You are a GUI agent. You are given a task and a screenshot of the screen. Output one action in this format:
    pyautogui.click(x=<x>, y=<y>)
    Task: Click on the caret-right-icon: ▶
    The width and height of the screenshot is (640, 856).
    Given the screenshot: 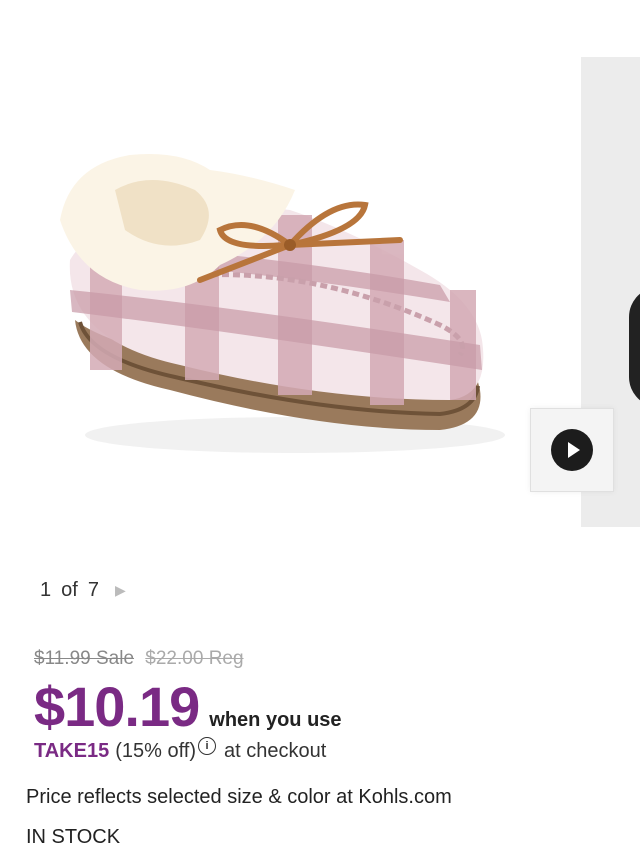 What is the action you would take?
    pyautogui.click(x=120, y=590)
    